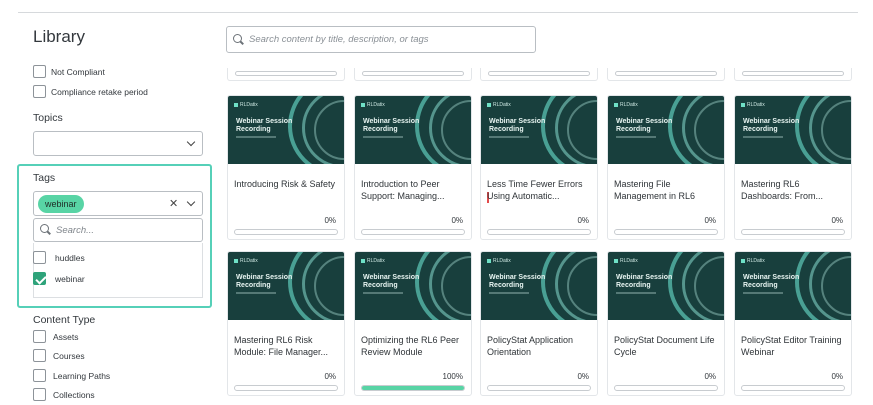 The height and width of the screenshot is (405, 873). I want to click on tag-option-huddles: huddles, so click(59, 257).